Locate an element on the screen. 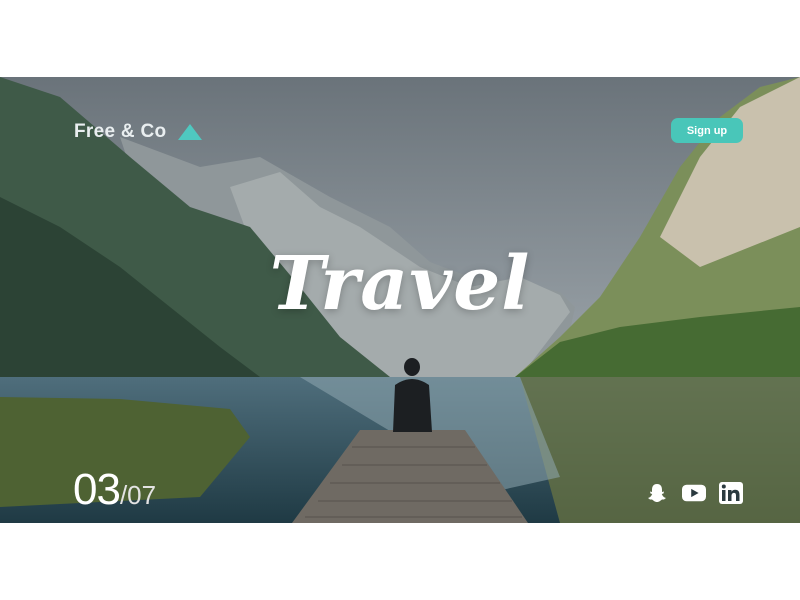 The image size is (800, 600). slide-counter: 03 /07 is located at coordinates (114, 490).